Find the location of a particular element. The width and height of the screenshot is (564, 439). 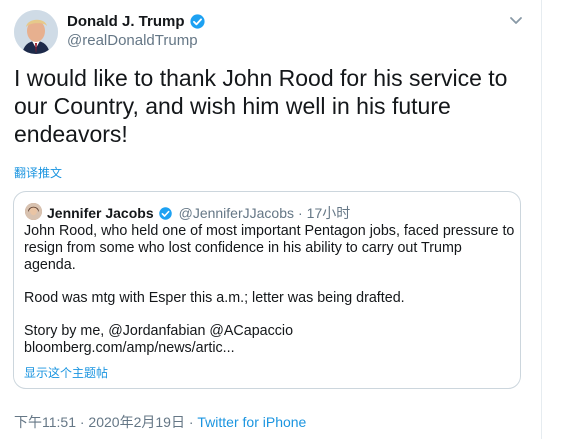

quoted-paragraph: Story by me, @Jordanfabian @ACapaccio is located at coordinates (159, 331).